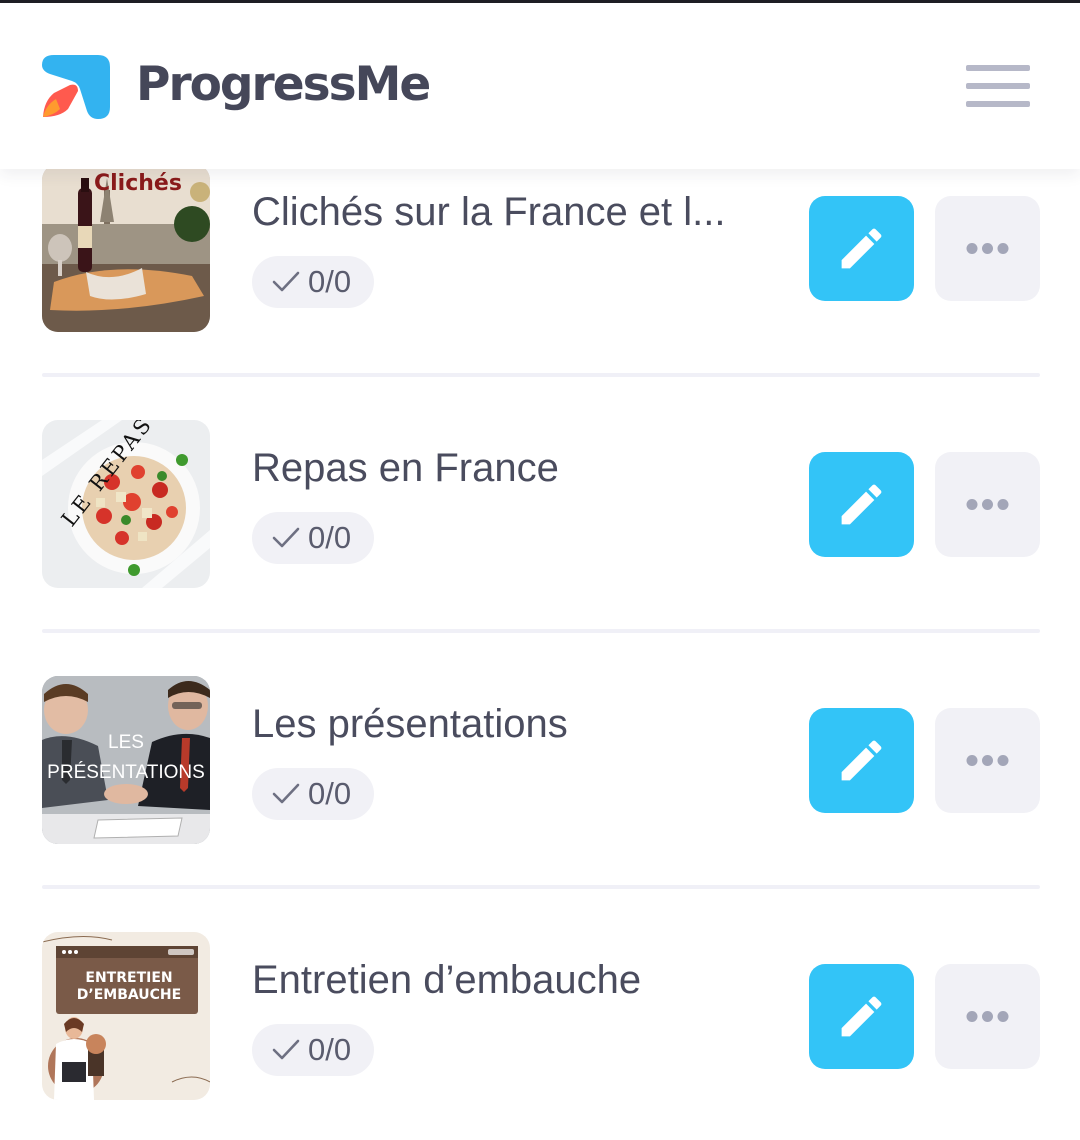 Image resolution: width=1080 pixels, height=1140 pixels. Describe the element at coordinates (129, 995) in the screenshot. I see `thumbnail-label: D’EMBAUCHE` at that location.